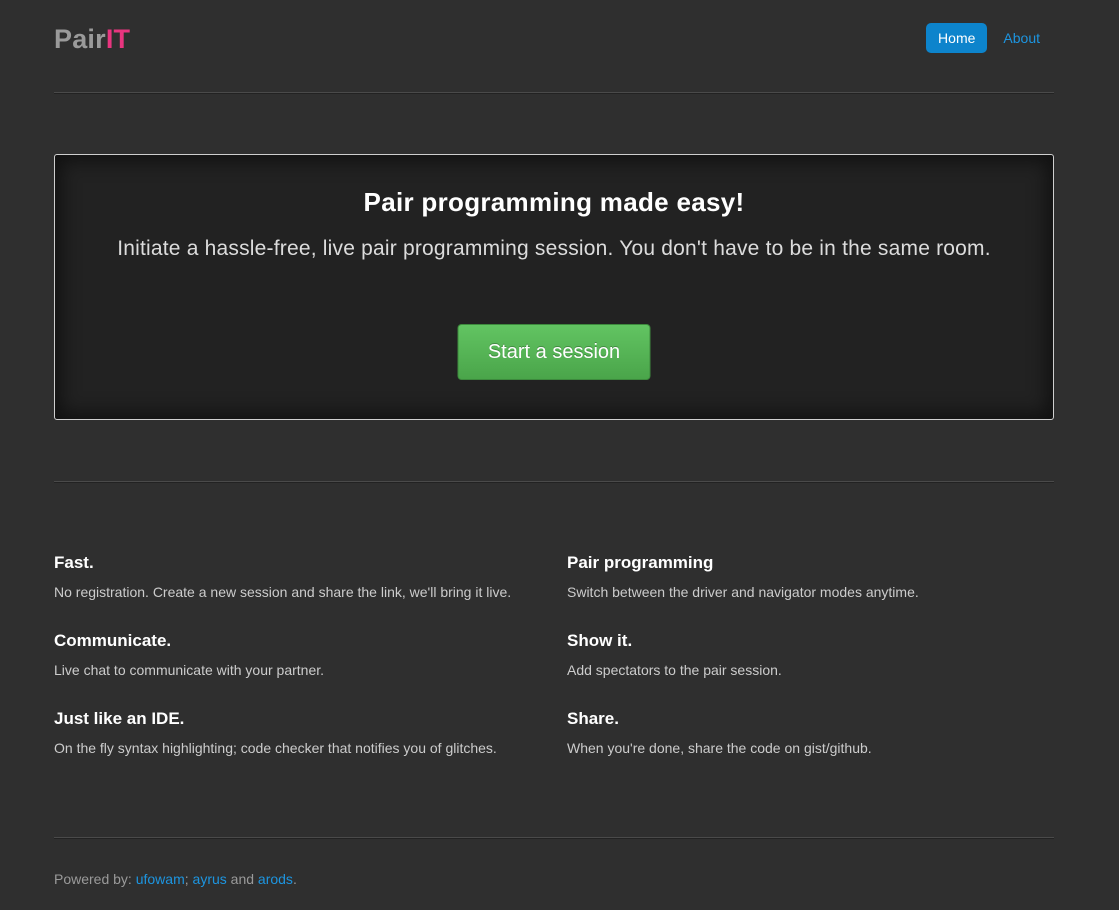 This screenshot has width=1119, height=910. Describe the element at coordinates (113, 640) in the screenshot. I see `feature-title: Communicate.` at that location.